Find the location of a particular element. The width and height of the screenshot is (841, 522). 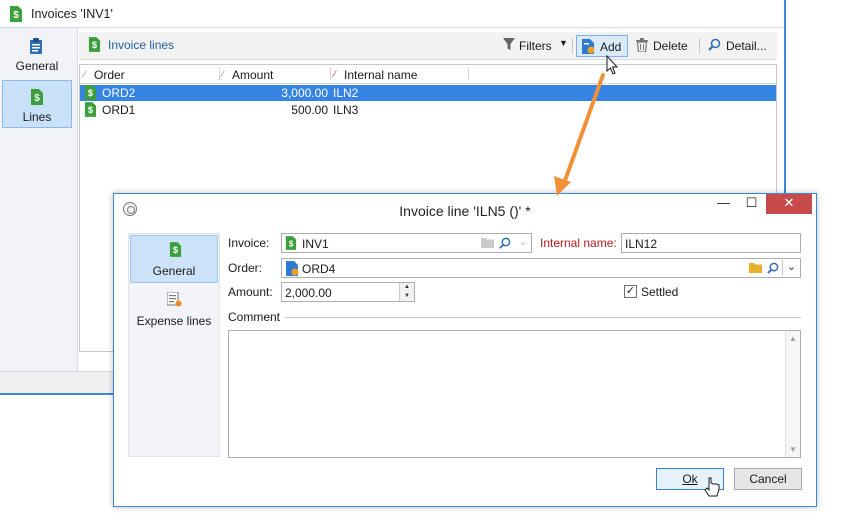

clipboard-icon is located at coordinates (36, 46).